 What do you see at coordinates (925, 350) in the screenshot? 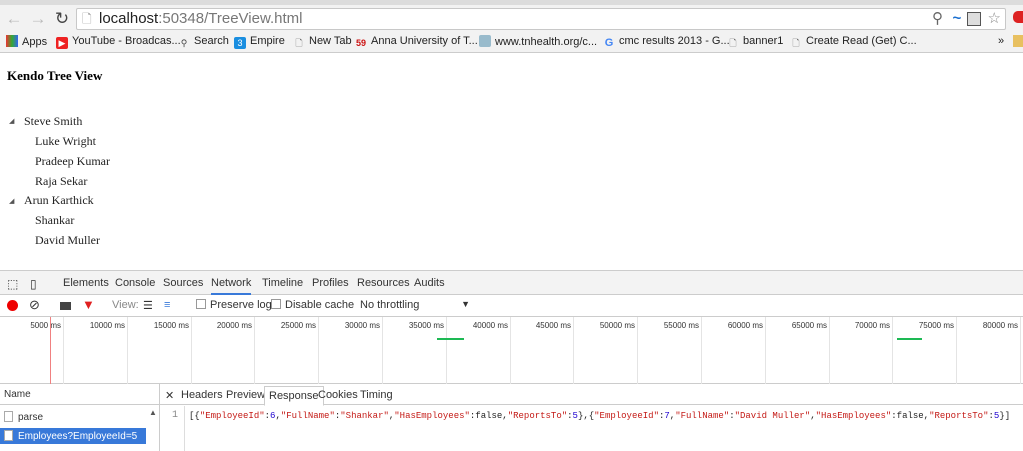
I see `timeline-tick: 75000 ms` at bounding box center [925, 350].